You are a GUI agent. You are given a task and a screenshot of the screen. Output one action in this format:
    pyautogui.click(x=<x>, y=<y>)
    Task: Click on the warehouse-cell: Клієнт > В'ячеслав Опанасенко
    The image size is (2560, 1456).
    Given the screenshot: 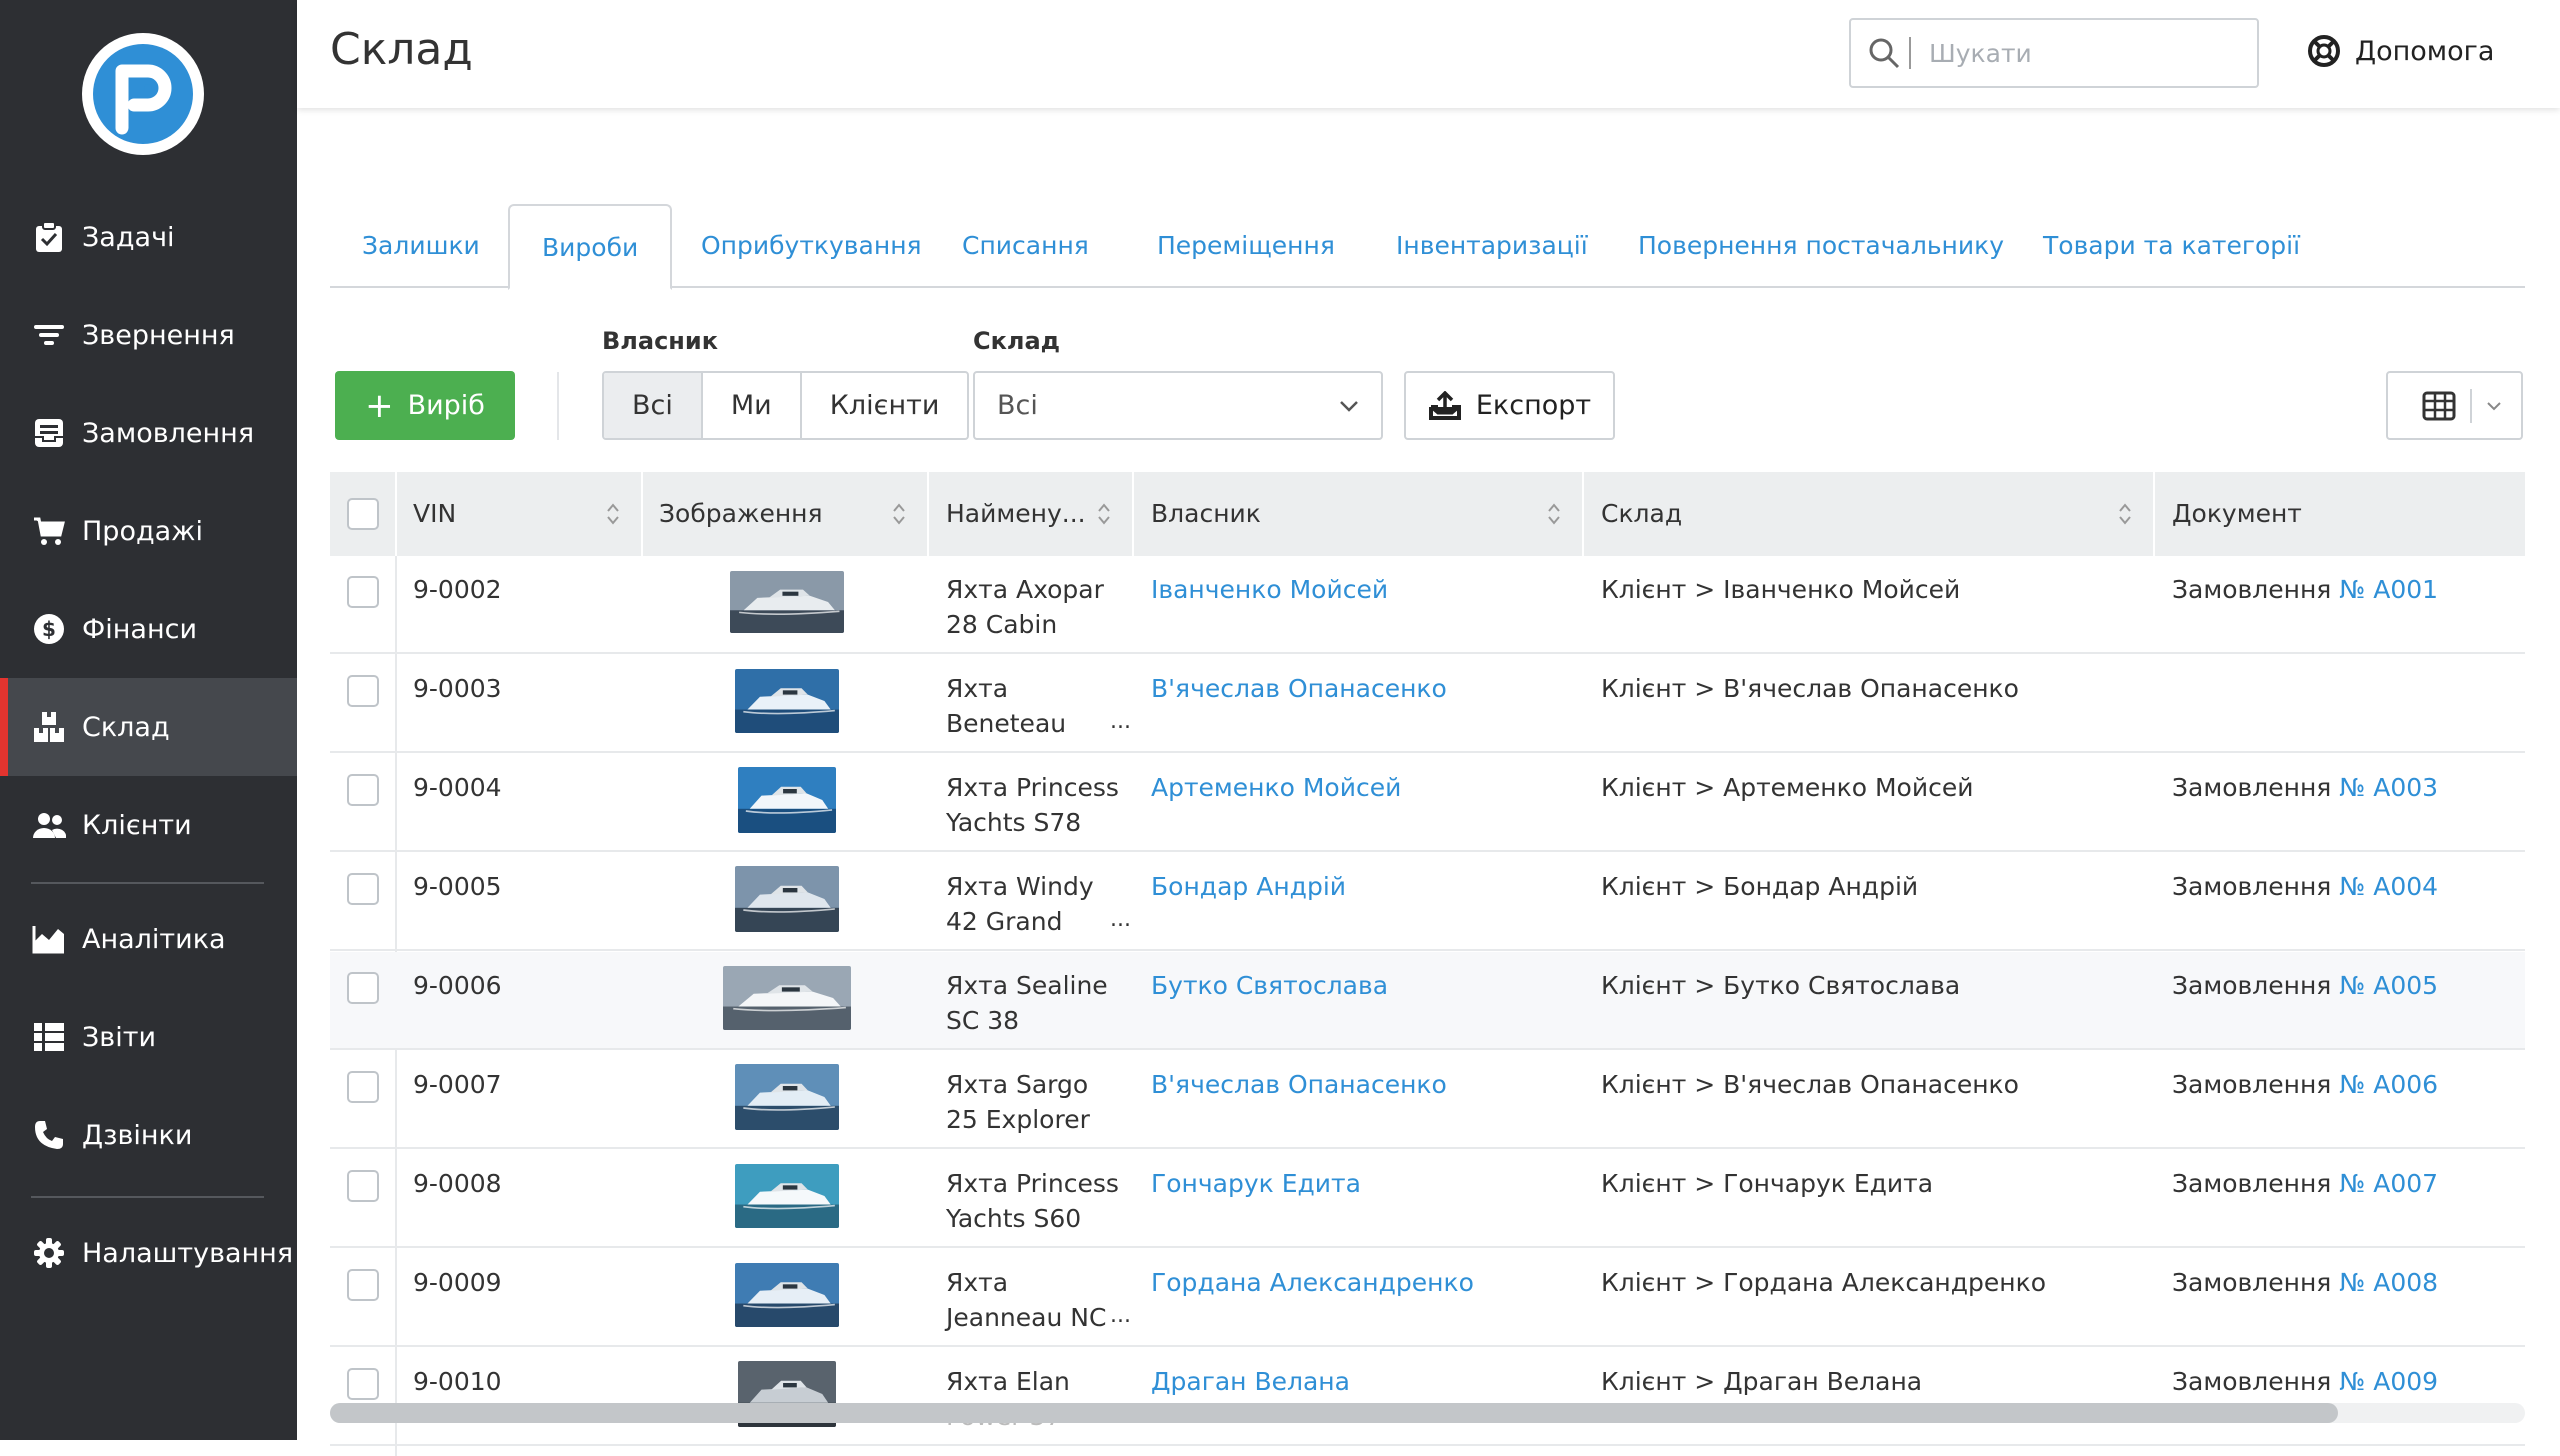 What is the action you would take?
    pyautogui.click(x=1810, y=1084)
    